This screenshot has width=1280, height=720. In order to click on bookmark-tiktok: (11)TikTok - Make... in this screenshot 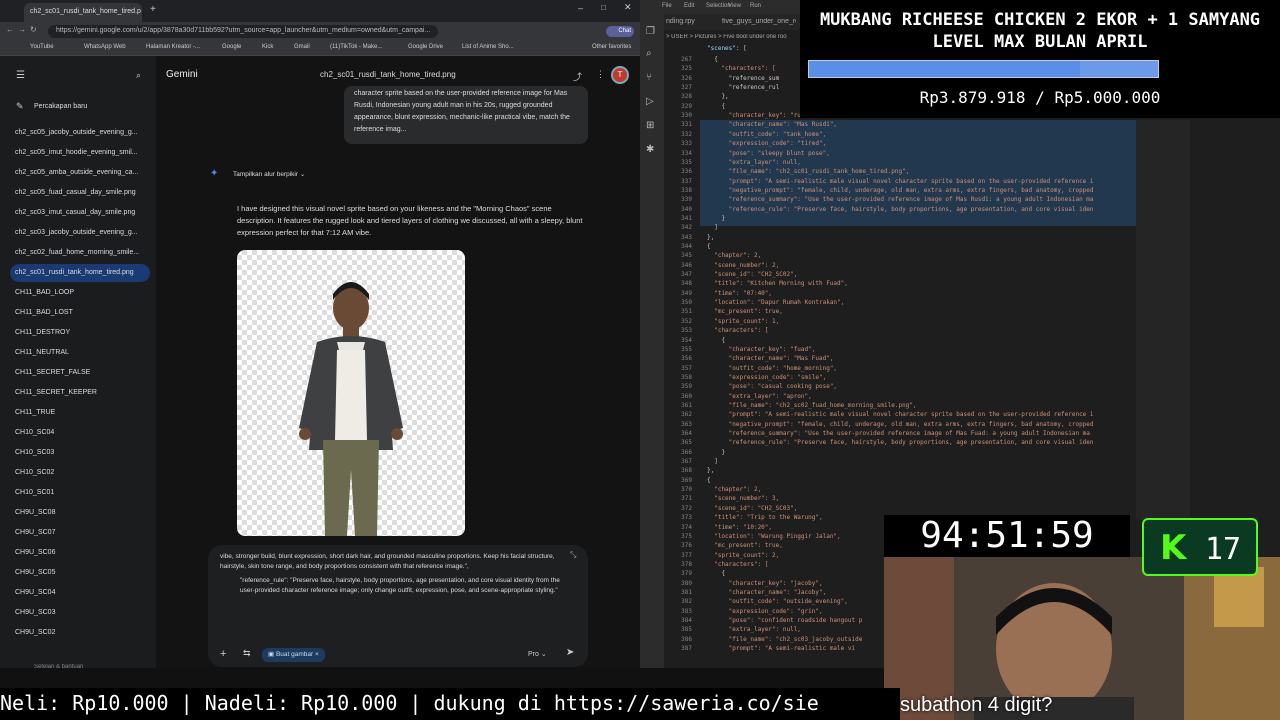, I will do `click(356, 47)`.